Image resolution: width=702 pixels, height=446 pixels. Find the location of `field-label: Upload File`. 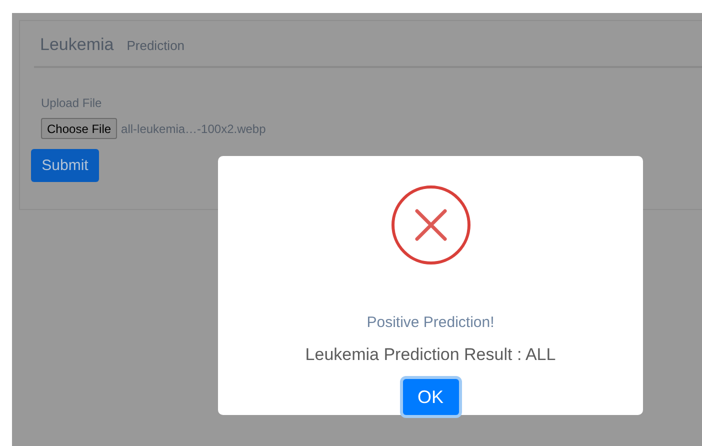

field-label: Upload File is located at coordinates (72, 103).